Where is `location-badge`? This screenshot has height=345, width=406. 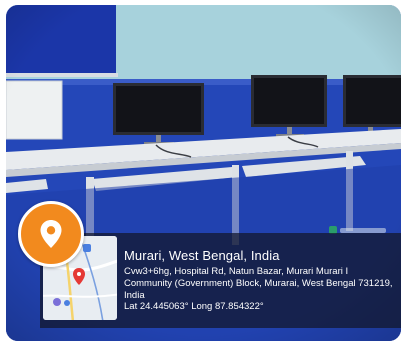 location-badge is located at coordinates (51, 234).